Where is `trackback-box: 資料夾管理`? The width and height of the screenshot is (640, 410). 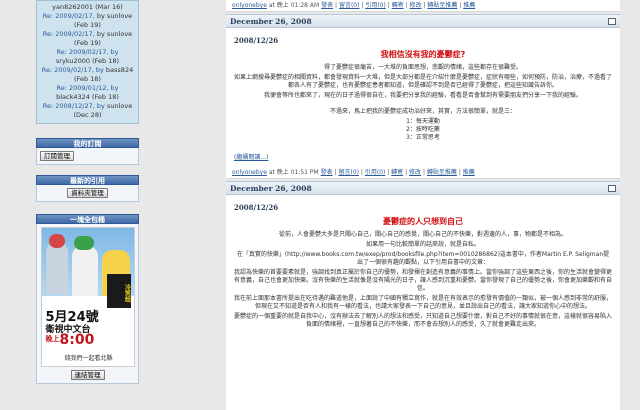
trackback-box: 資料夾管理 is located at coordinates (87, 193).